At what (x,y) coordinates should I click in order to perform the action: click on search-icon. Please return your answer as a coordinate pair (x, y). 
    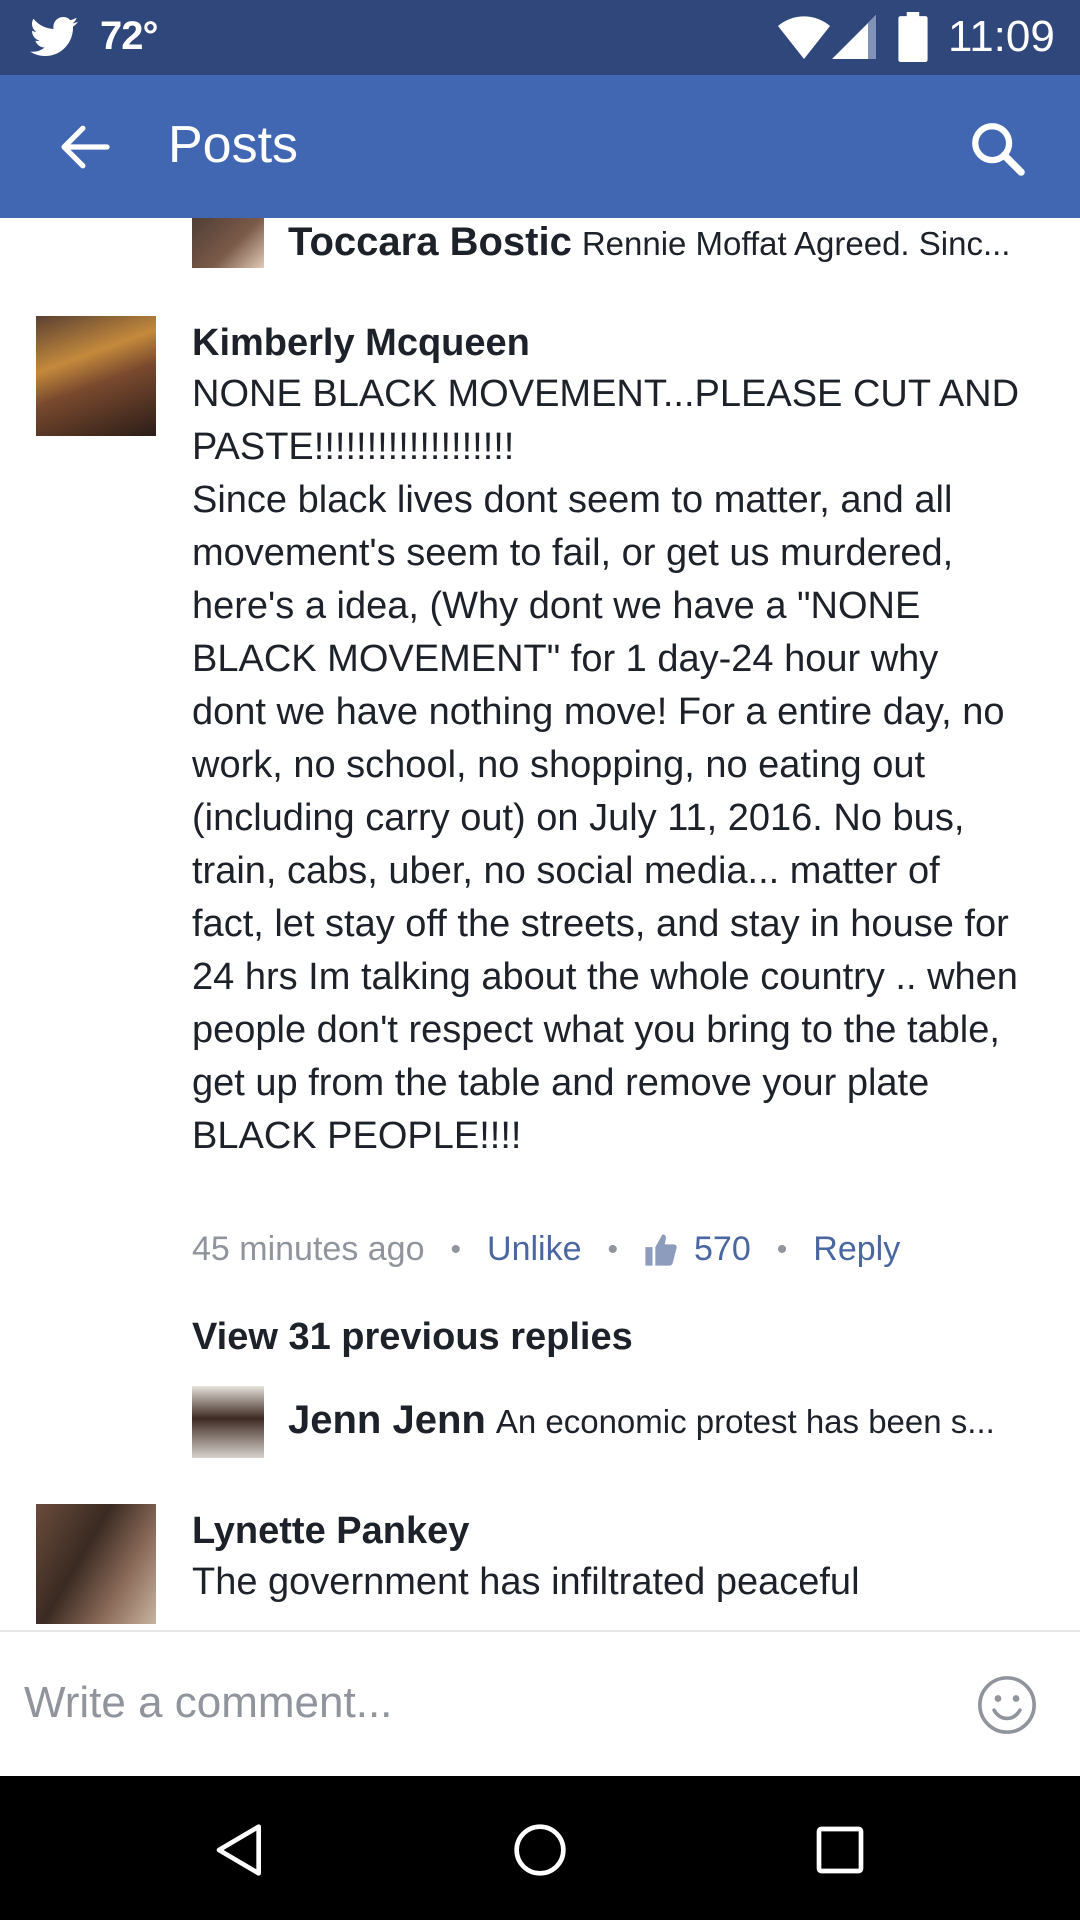
    Looking at the image, I should click on (997, 148).